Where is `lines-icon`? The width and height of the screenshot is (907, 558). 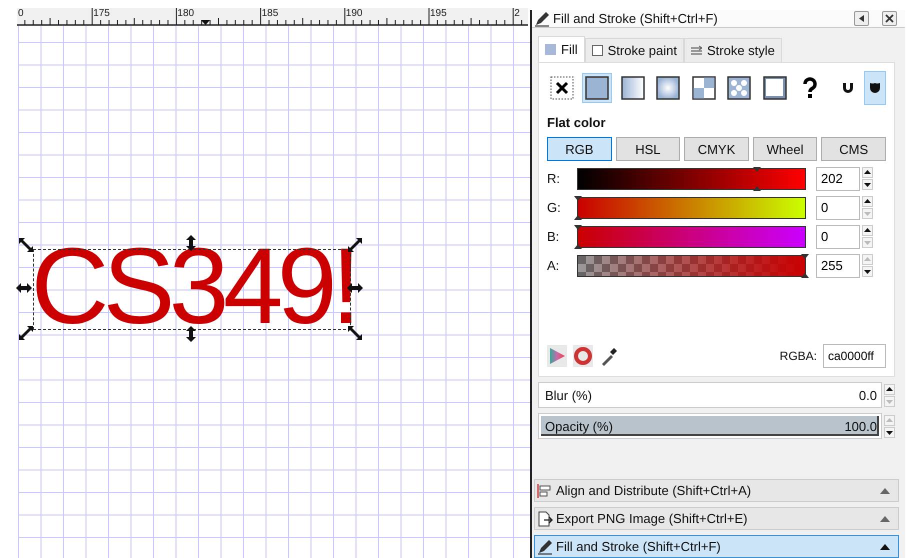 lines-icon is located at coordinates (696, 50).